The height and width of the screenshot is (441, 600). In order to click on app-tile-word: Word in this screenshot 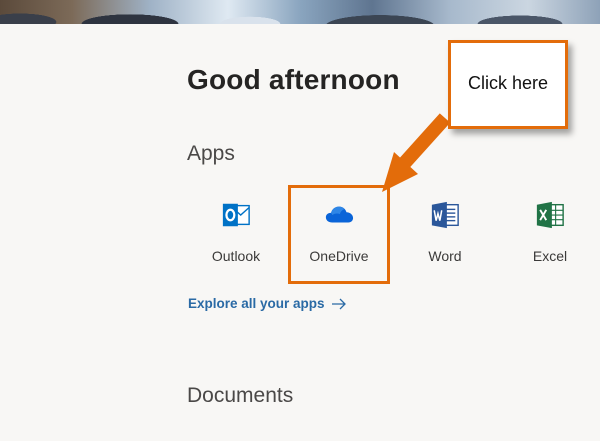, I will do `click(445, 232)`.